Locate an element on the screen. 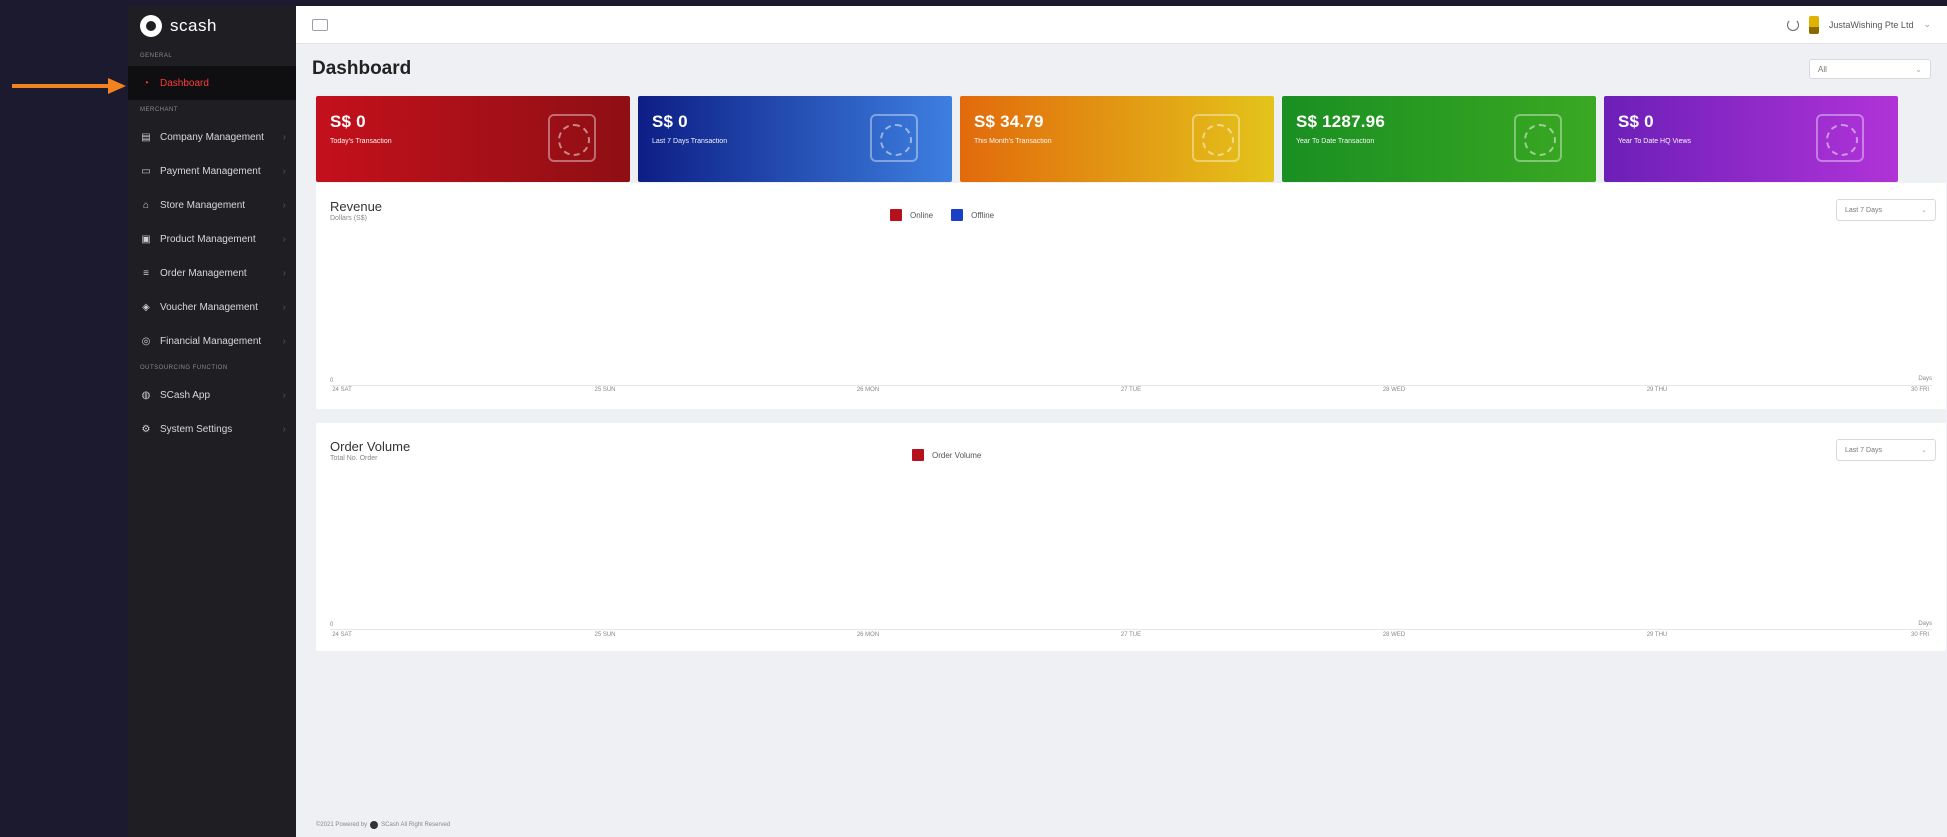 The image size is (1947, 837). sidebar-item: ◎ Financial Management › is located at coordinates (212, 341).